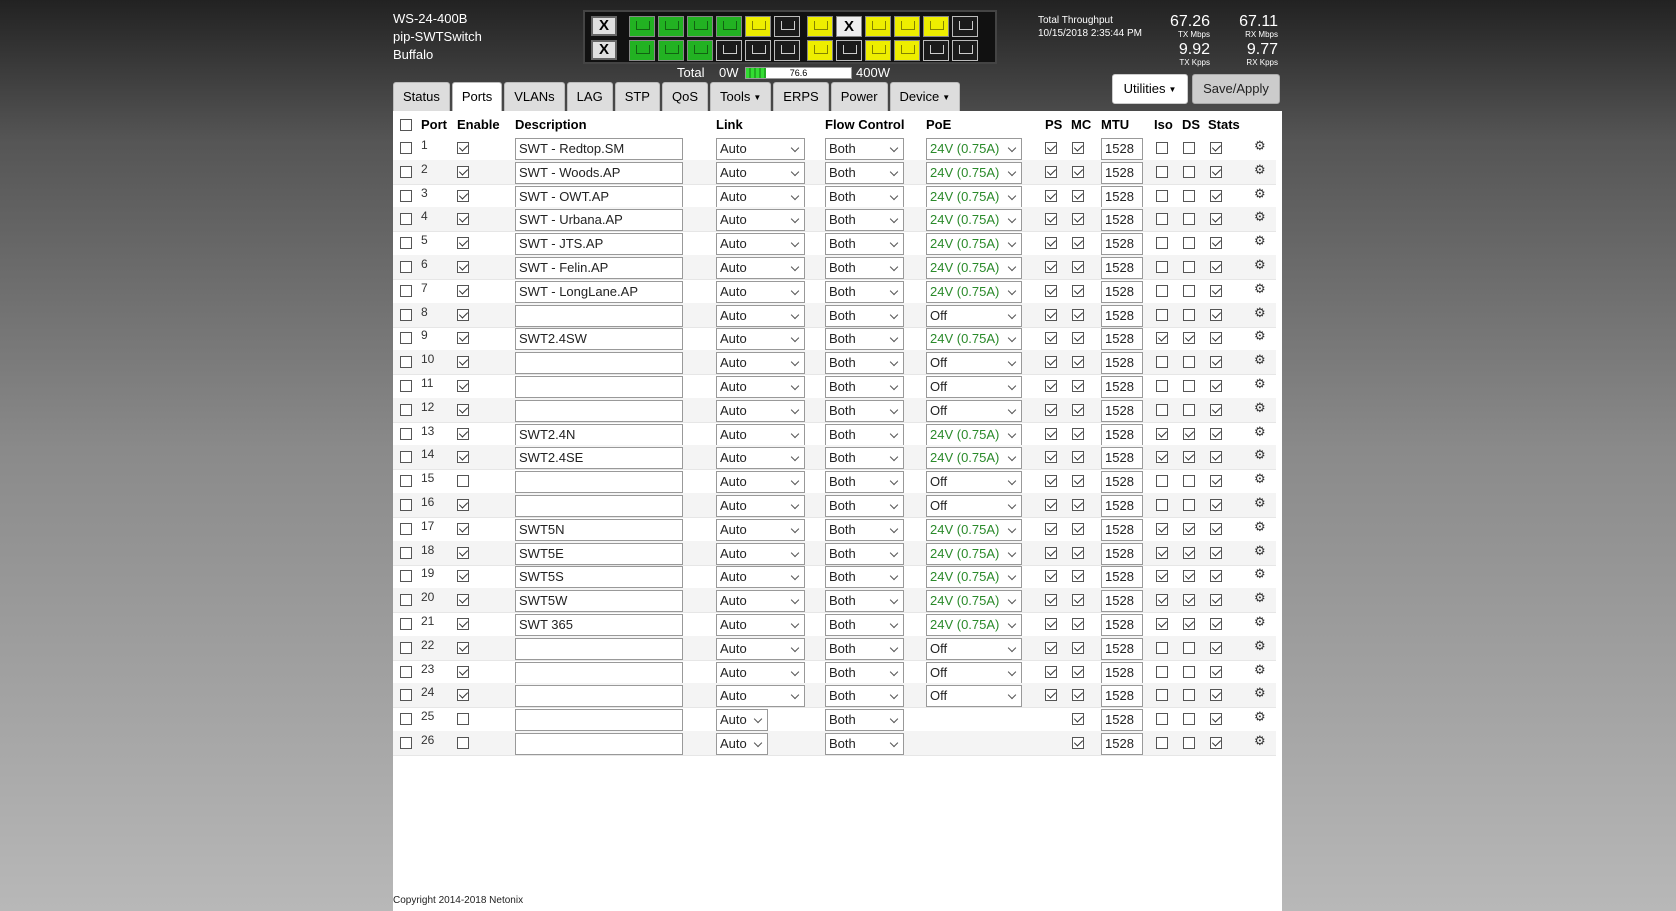  What do you see at coordinates (599, 268) in the screenshot?
I see `description-input: SWT - Felin.AP` at bounding box center [599, 268].